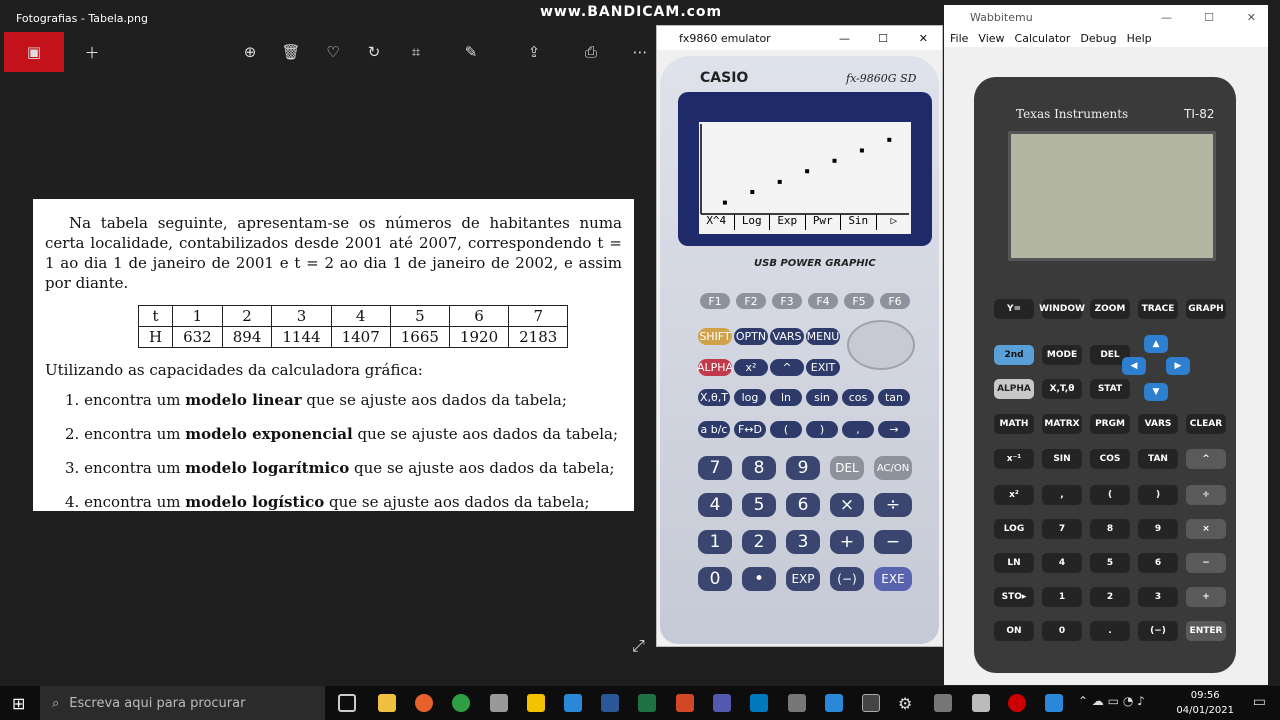 This screenshot has width=1280, height=720. I want to click on ti-key--: ÷, so click(1206, 495).